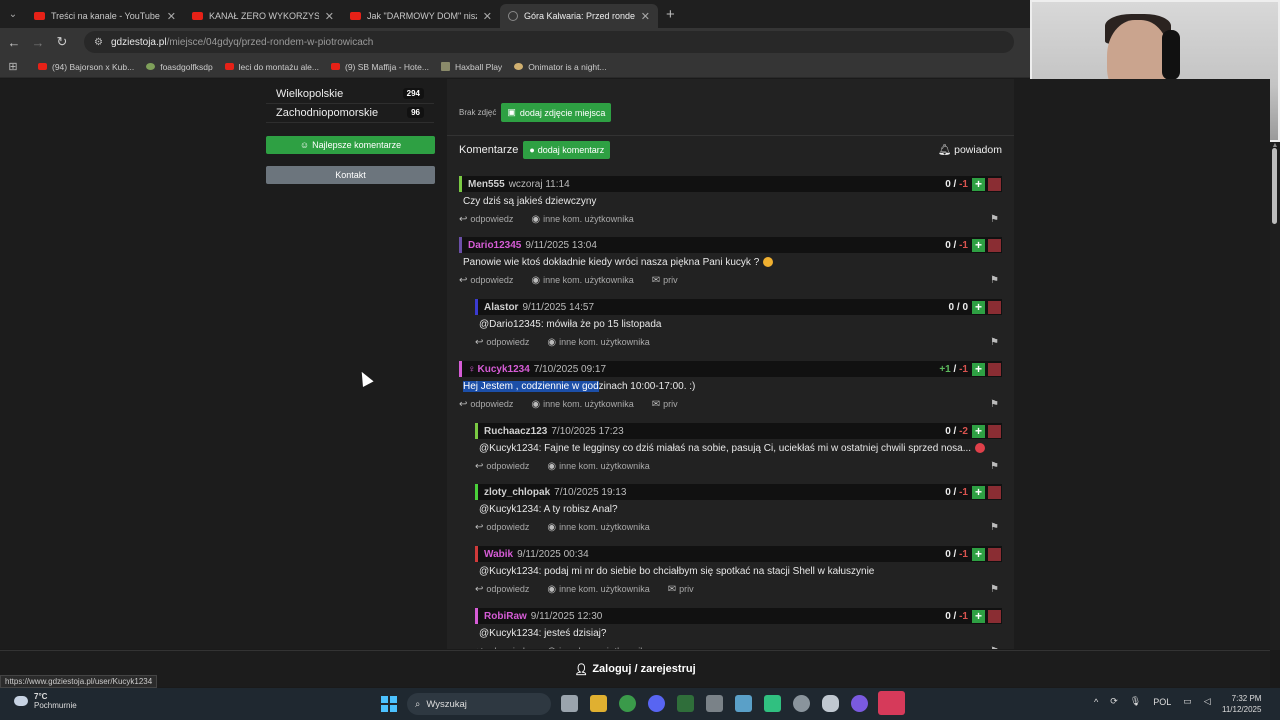  What do you see at coordinates (627, 703) in the screenshot?
I see `chrome-icon` at bounding box center [627, 703].